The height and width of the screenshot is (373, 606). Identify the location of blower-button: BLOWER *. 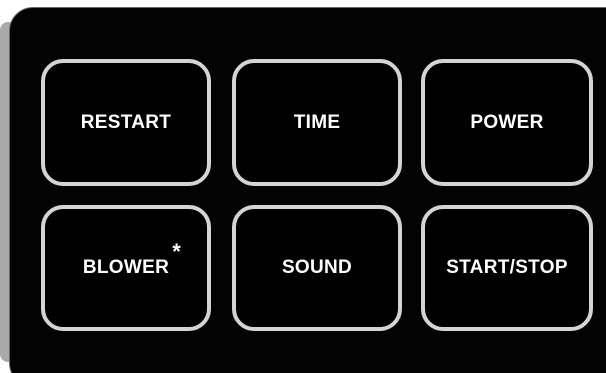
(126, 268).